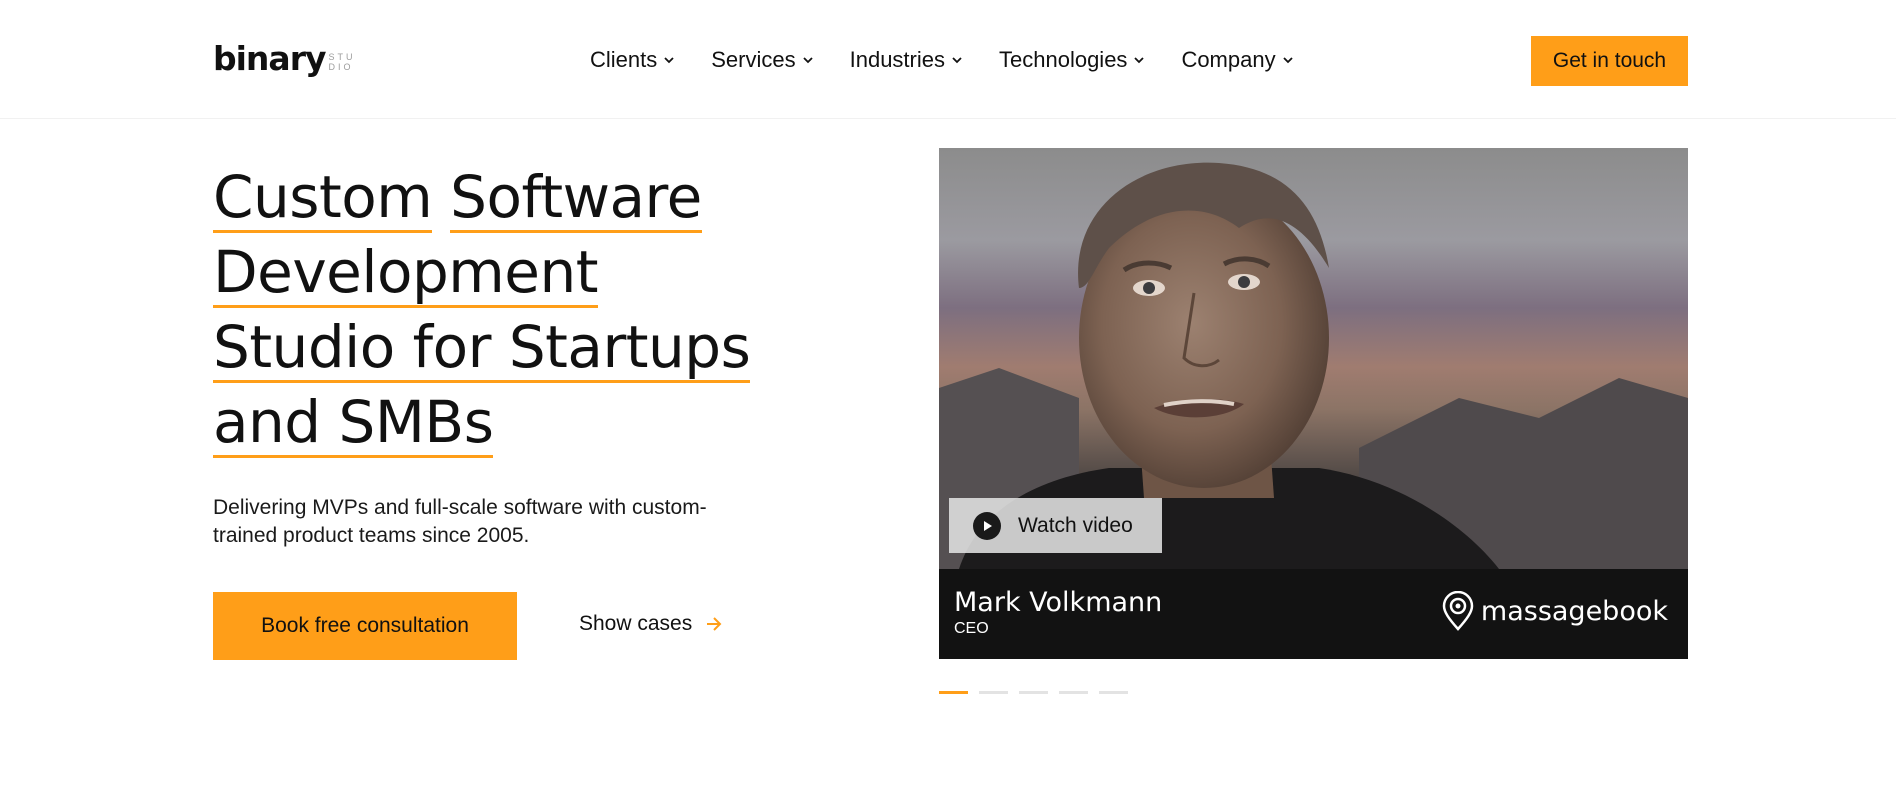 The height and width of the screenshot is (808, 1896). Describe the element at coordinates (405, 272) in the screenshot. I see `hero-title-line-development: Development` at that location.